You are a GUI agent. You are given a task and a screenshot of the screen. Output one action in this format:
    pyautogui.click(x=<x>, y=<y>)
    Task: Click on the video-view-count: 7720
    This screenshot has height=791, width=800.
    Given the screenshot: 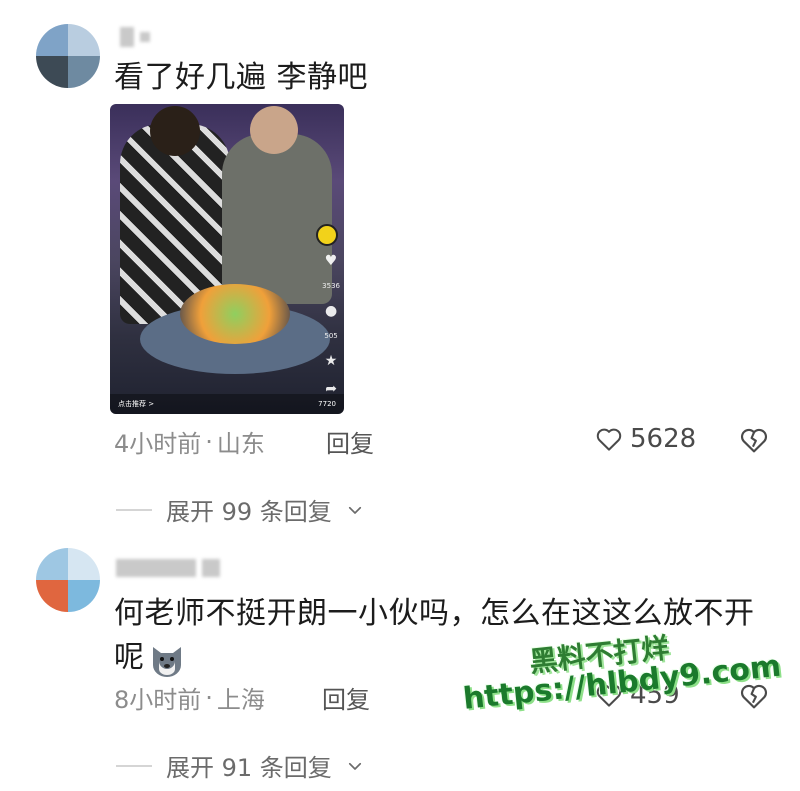 What is the action you would take?
    pyautogui.click(x=327, y=404)
    